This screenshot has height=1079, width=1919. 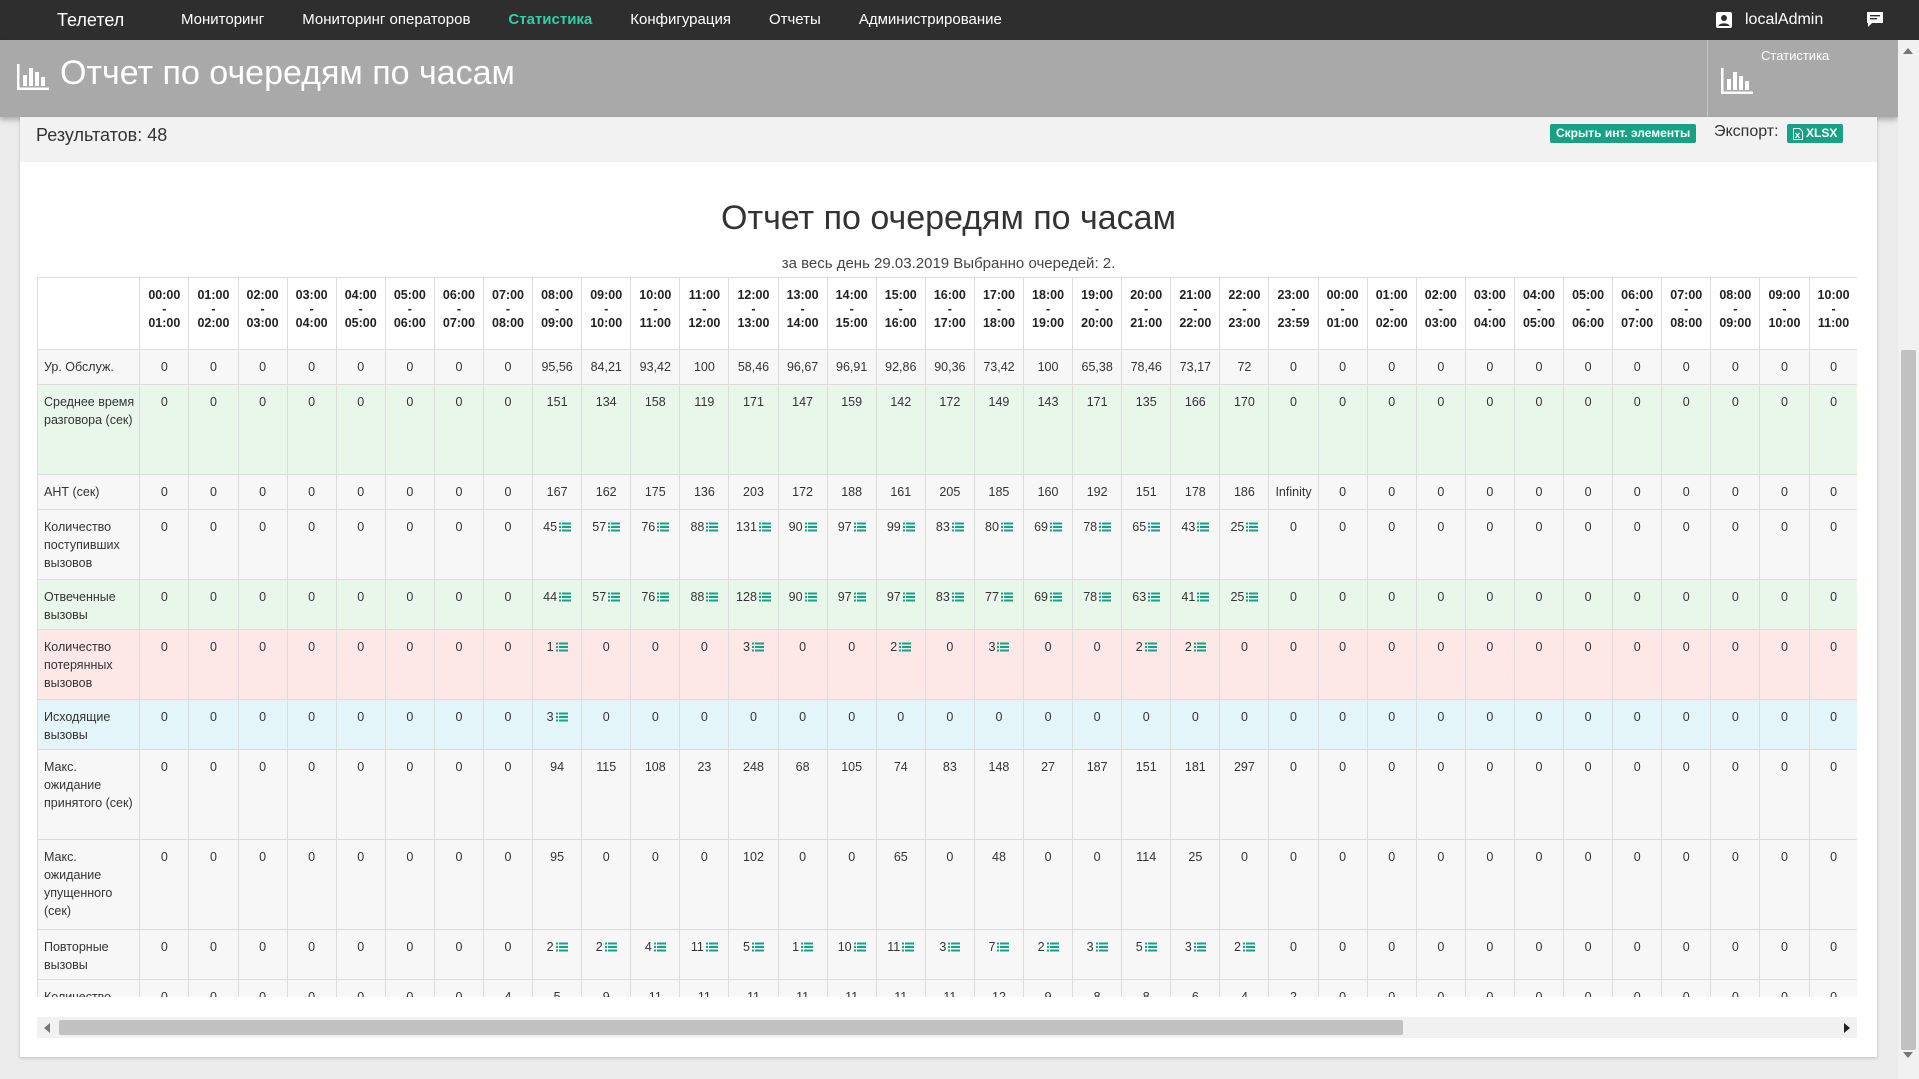 I want to click on header-side-panel: Статистика, so click(x=1803, y=78).